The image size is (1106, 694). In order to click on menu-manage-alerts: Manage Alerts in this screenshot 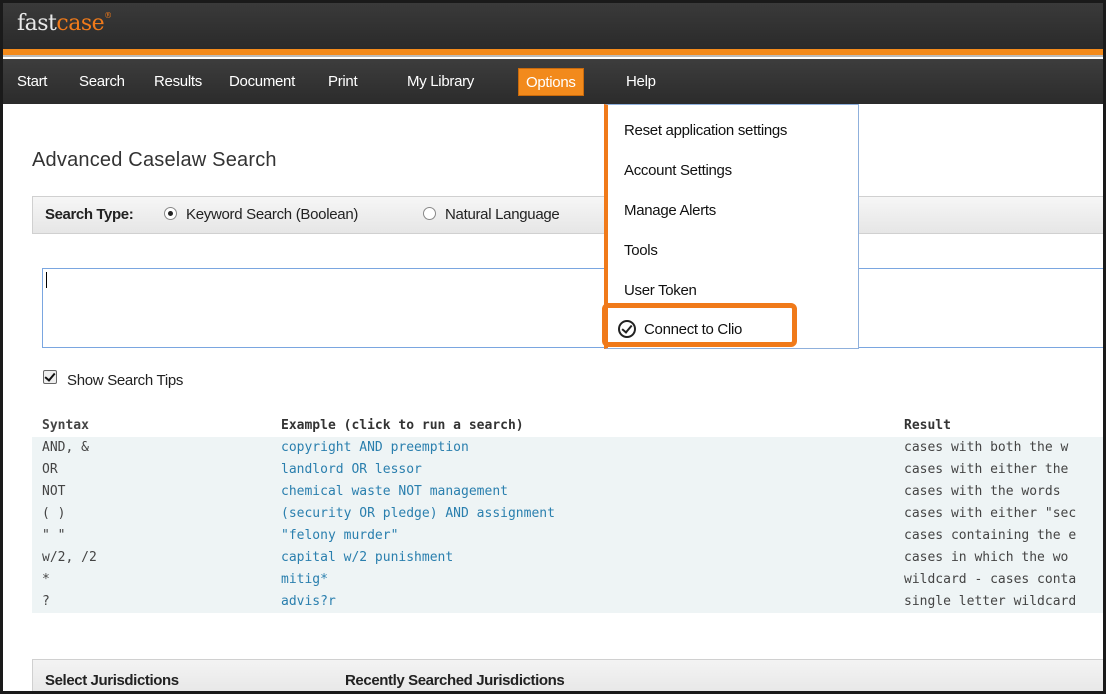, I will do `click(670, 210)`.